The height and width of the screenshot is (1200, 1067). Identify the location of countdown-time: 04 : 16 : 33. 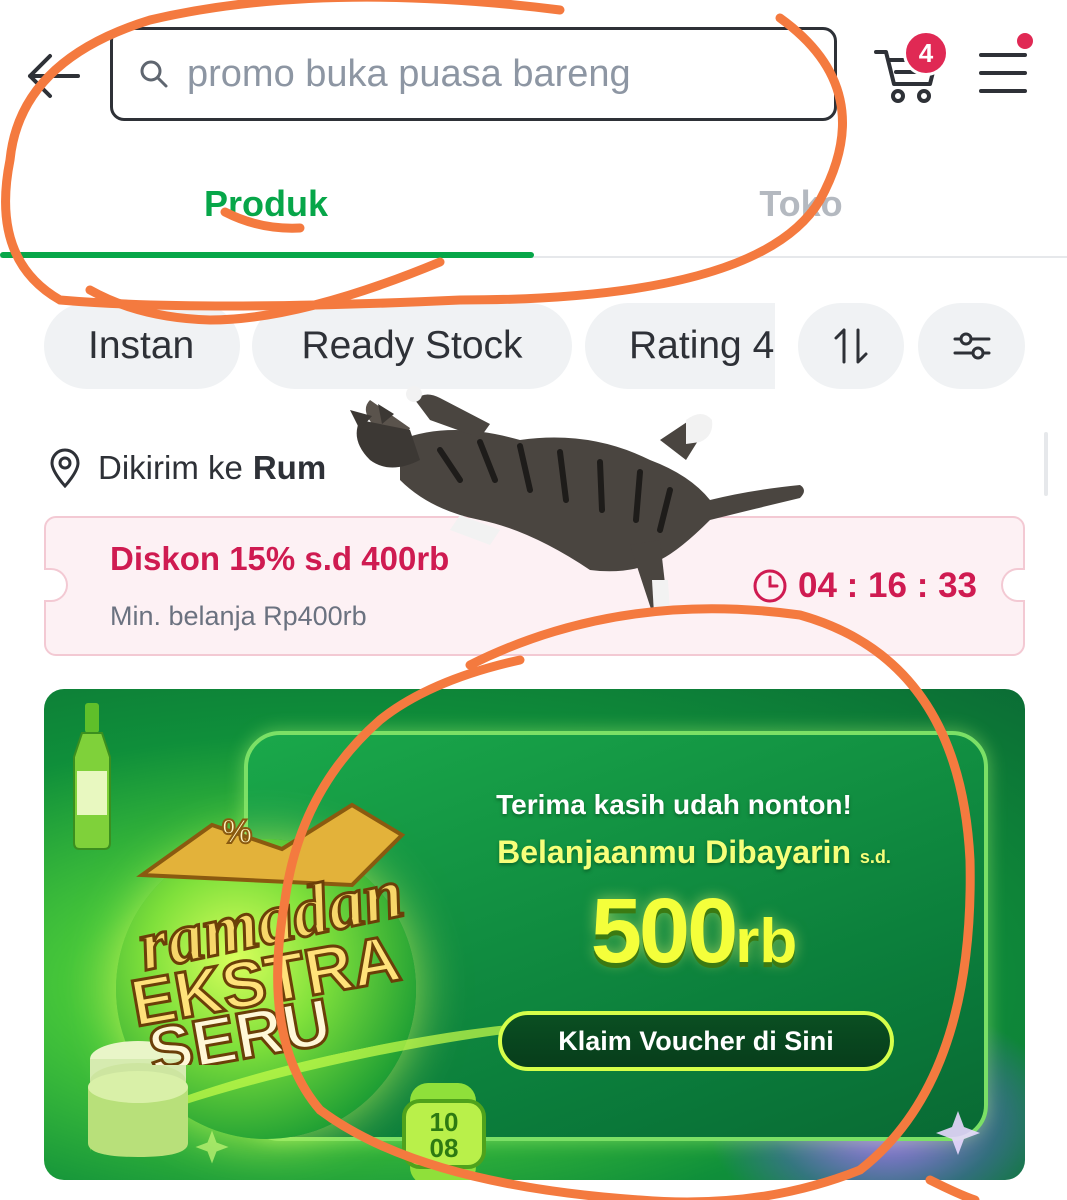
(887, 585).